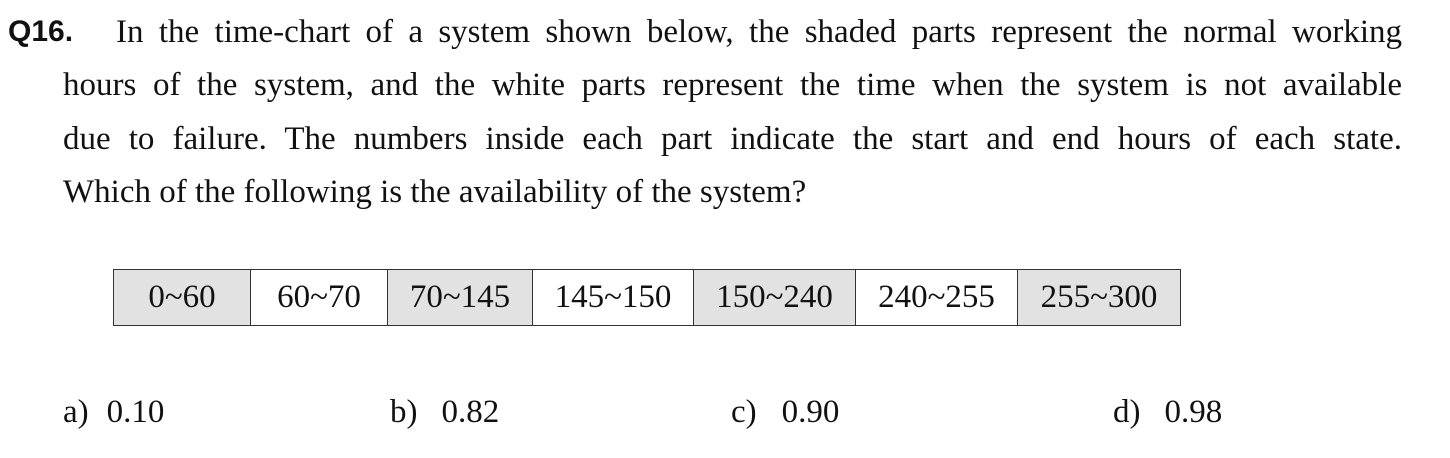 The width and height of the screenshot is (1450, 458). I want to click on option-b-value: 0.82, so click(470, 412).